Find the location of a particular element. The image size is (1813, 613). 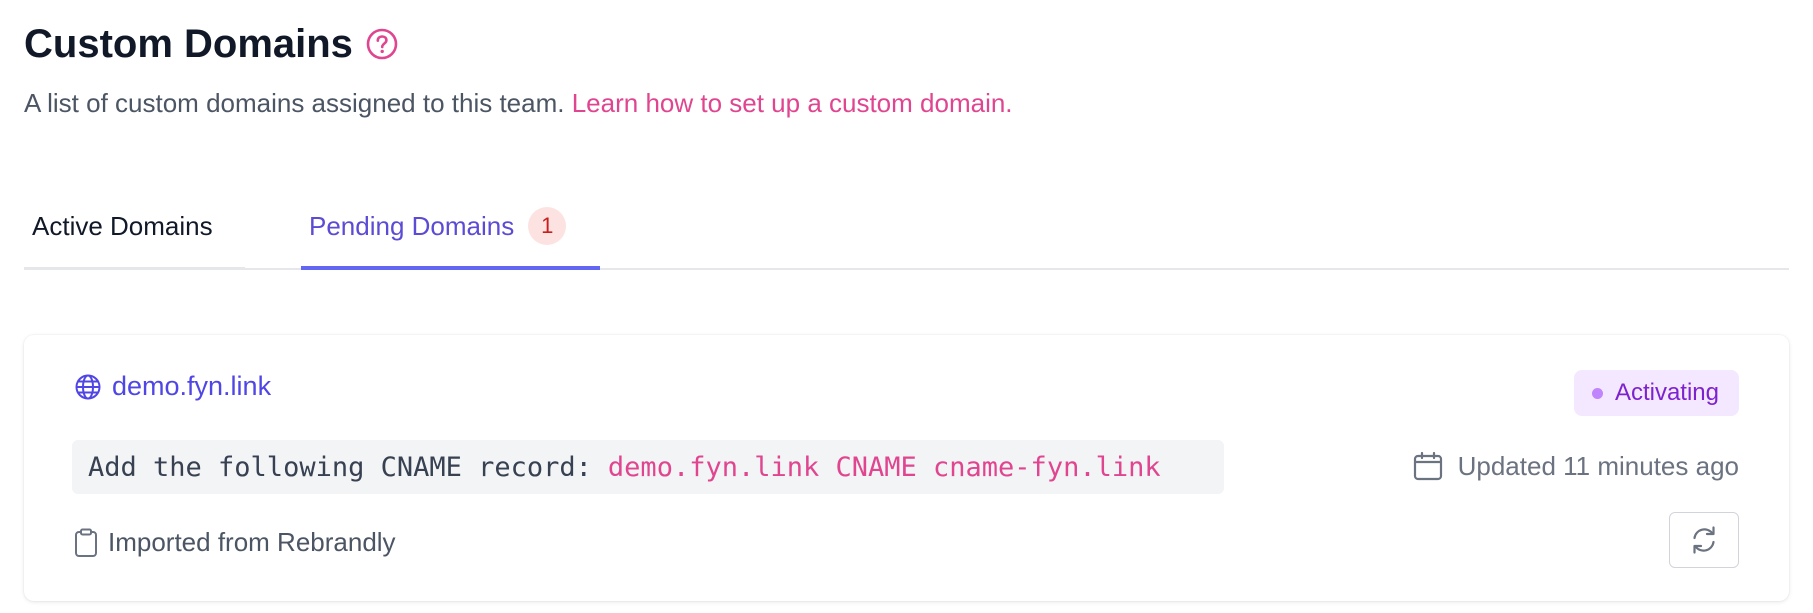

updated-text: Updated 11 minutes ago is located at coordinates (1598, 465).